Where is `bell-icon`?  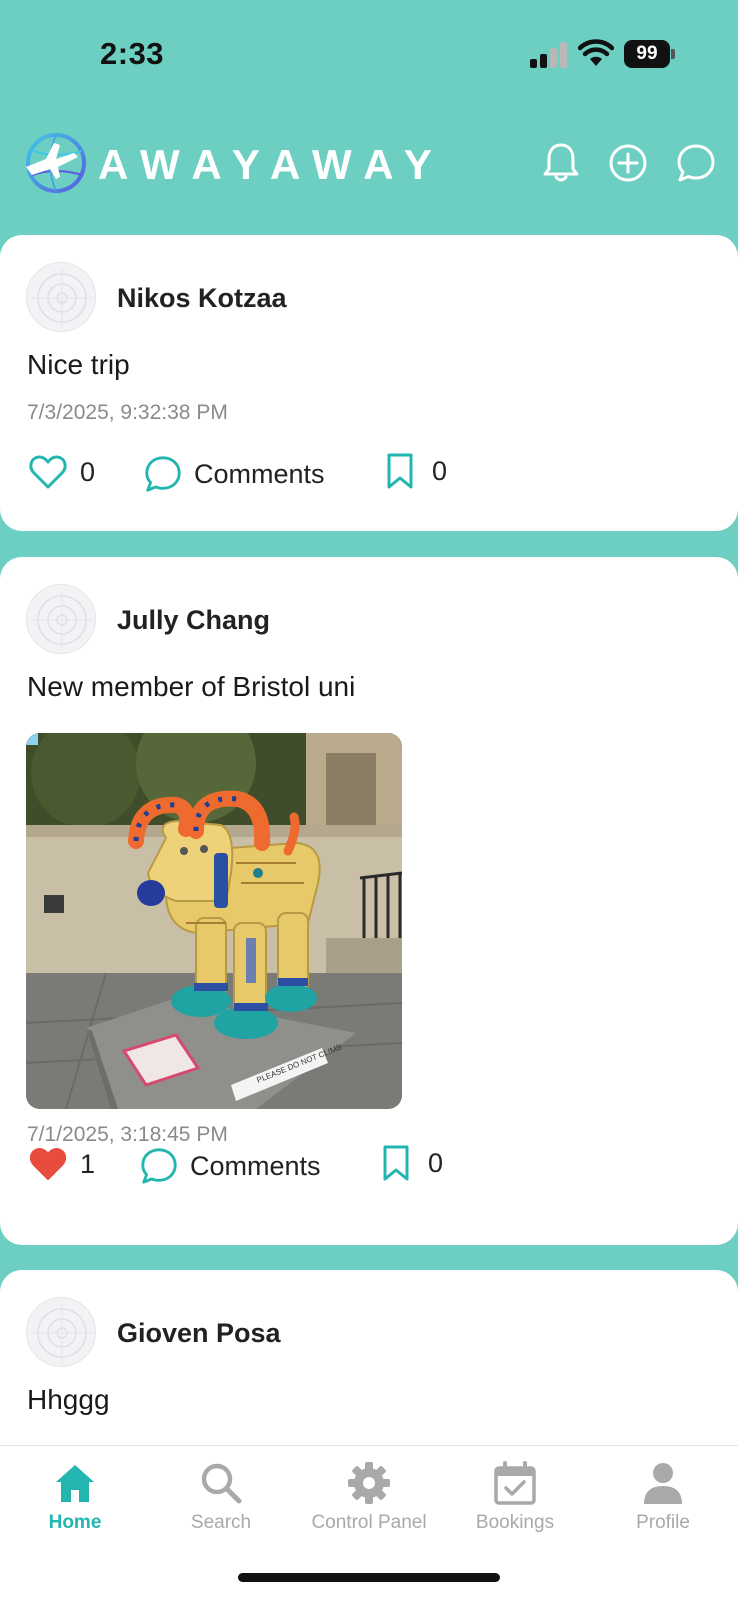 bell-icon is located at coordinates (561, 163).